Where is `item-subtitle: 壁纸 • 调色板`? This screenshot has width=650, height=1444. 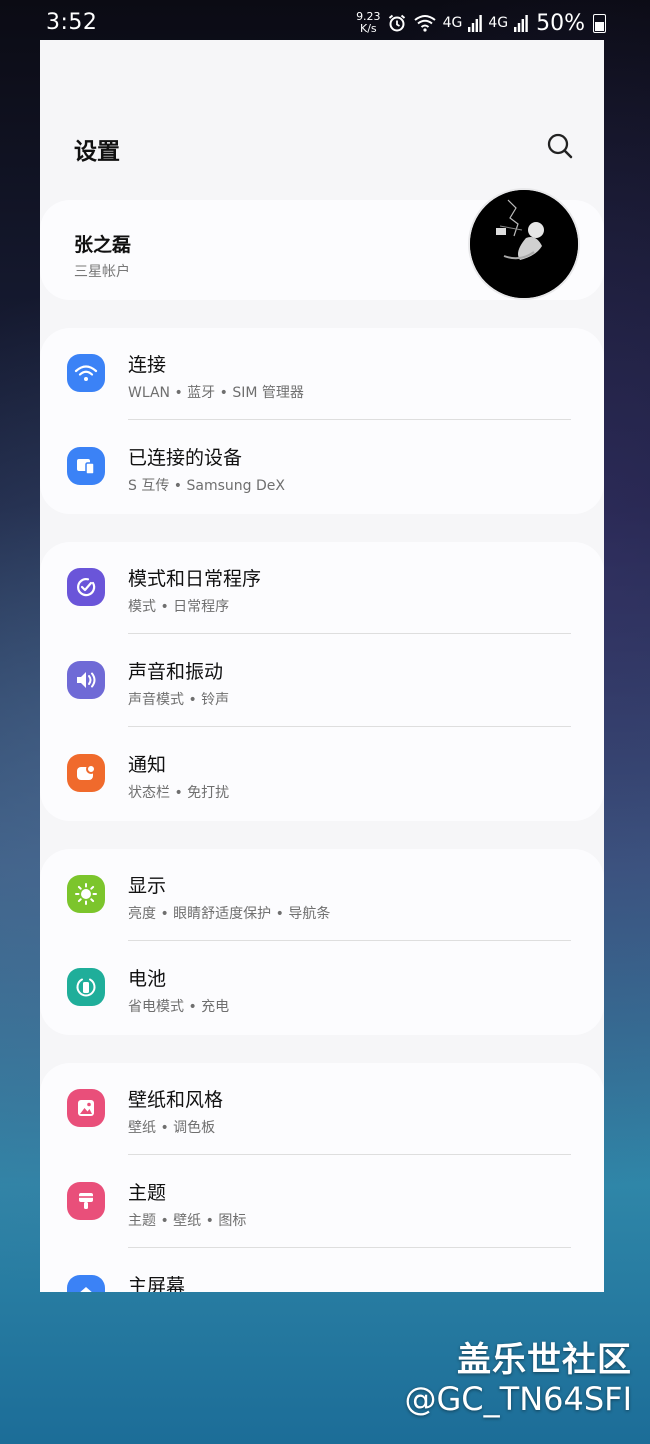 item-subtitle: 壁纸 • 调色板 is located at coordinates (172, 1128).